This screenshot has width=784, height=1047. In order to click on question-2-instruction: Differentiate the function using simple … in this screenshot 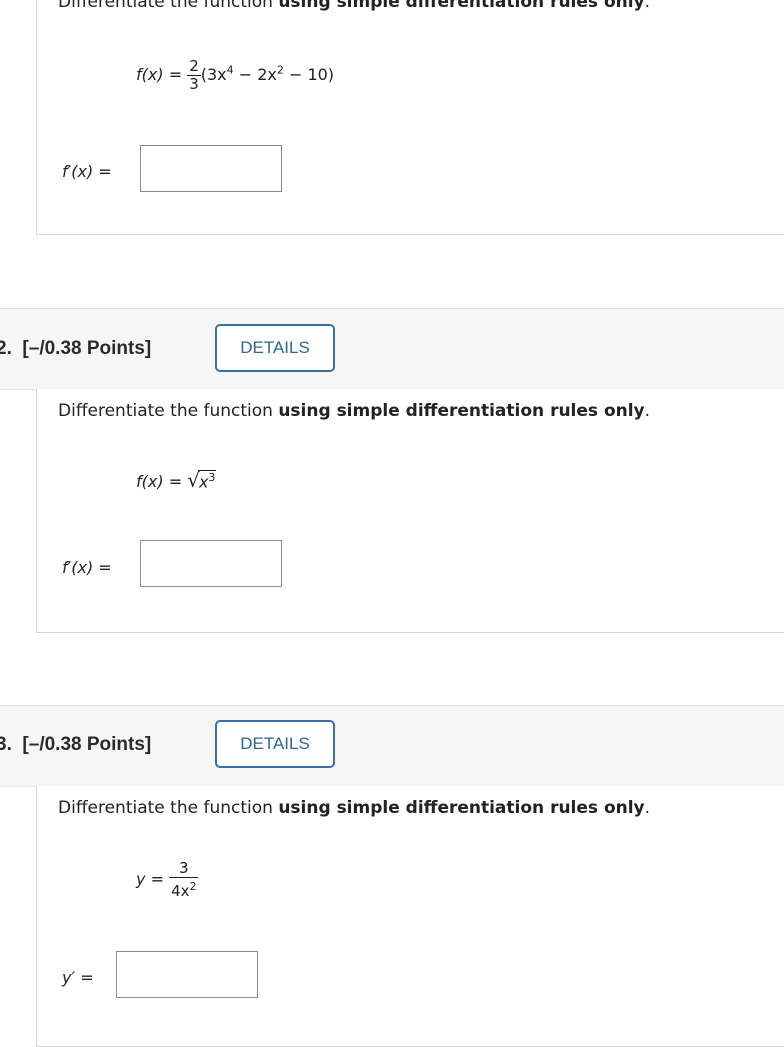, I will do `click(354, 411)`.